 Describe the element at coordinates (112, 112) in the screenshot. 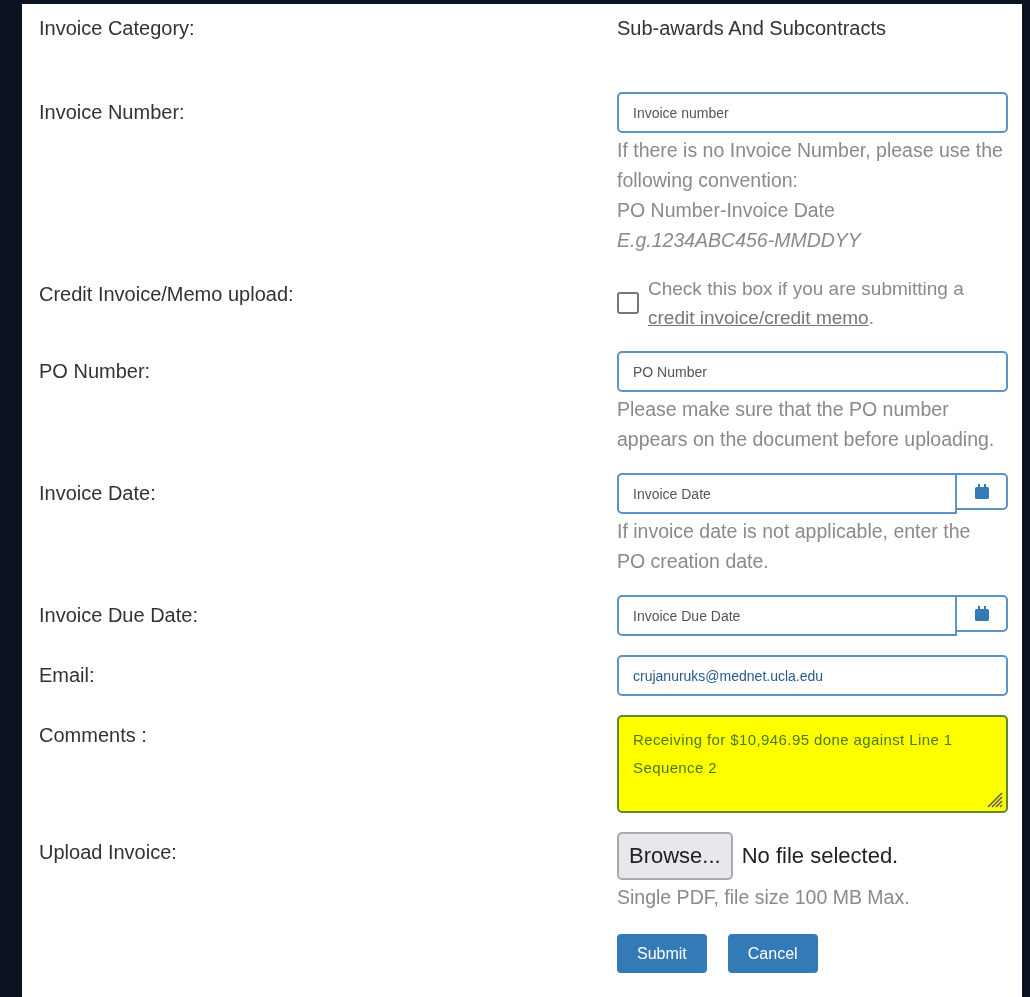

I see `field-label: Invoice Number:` at that location.